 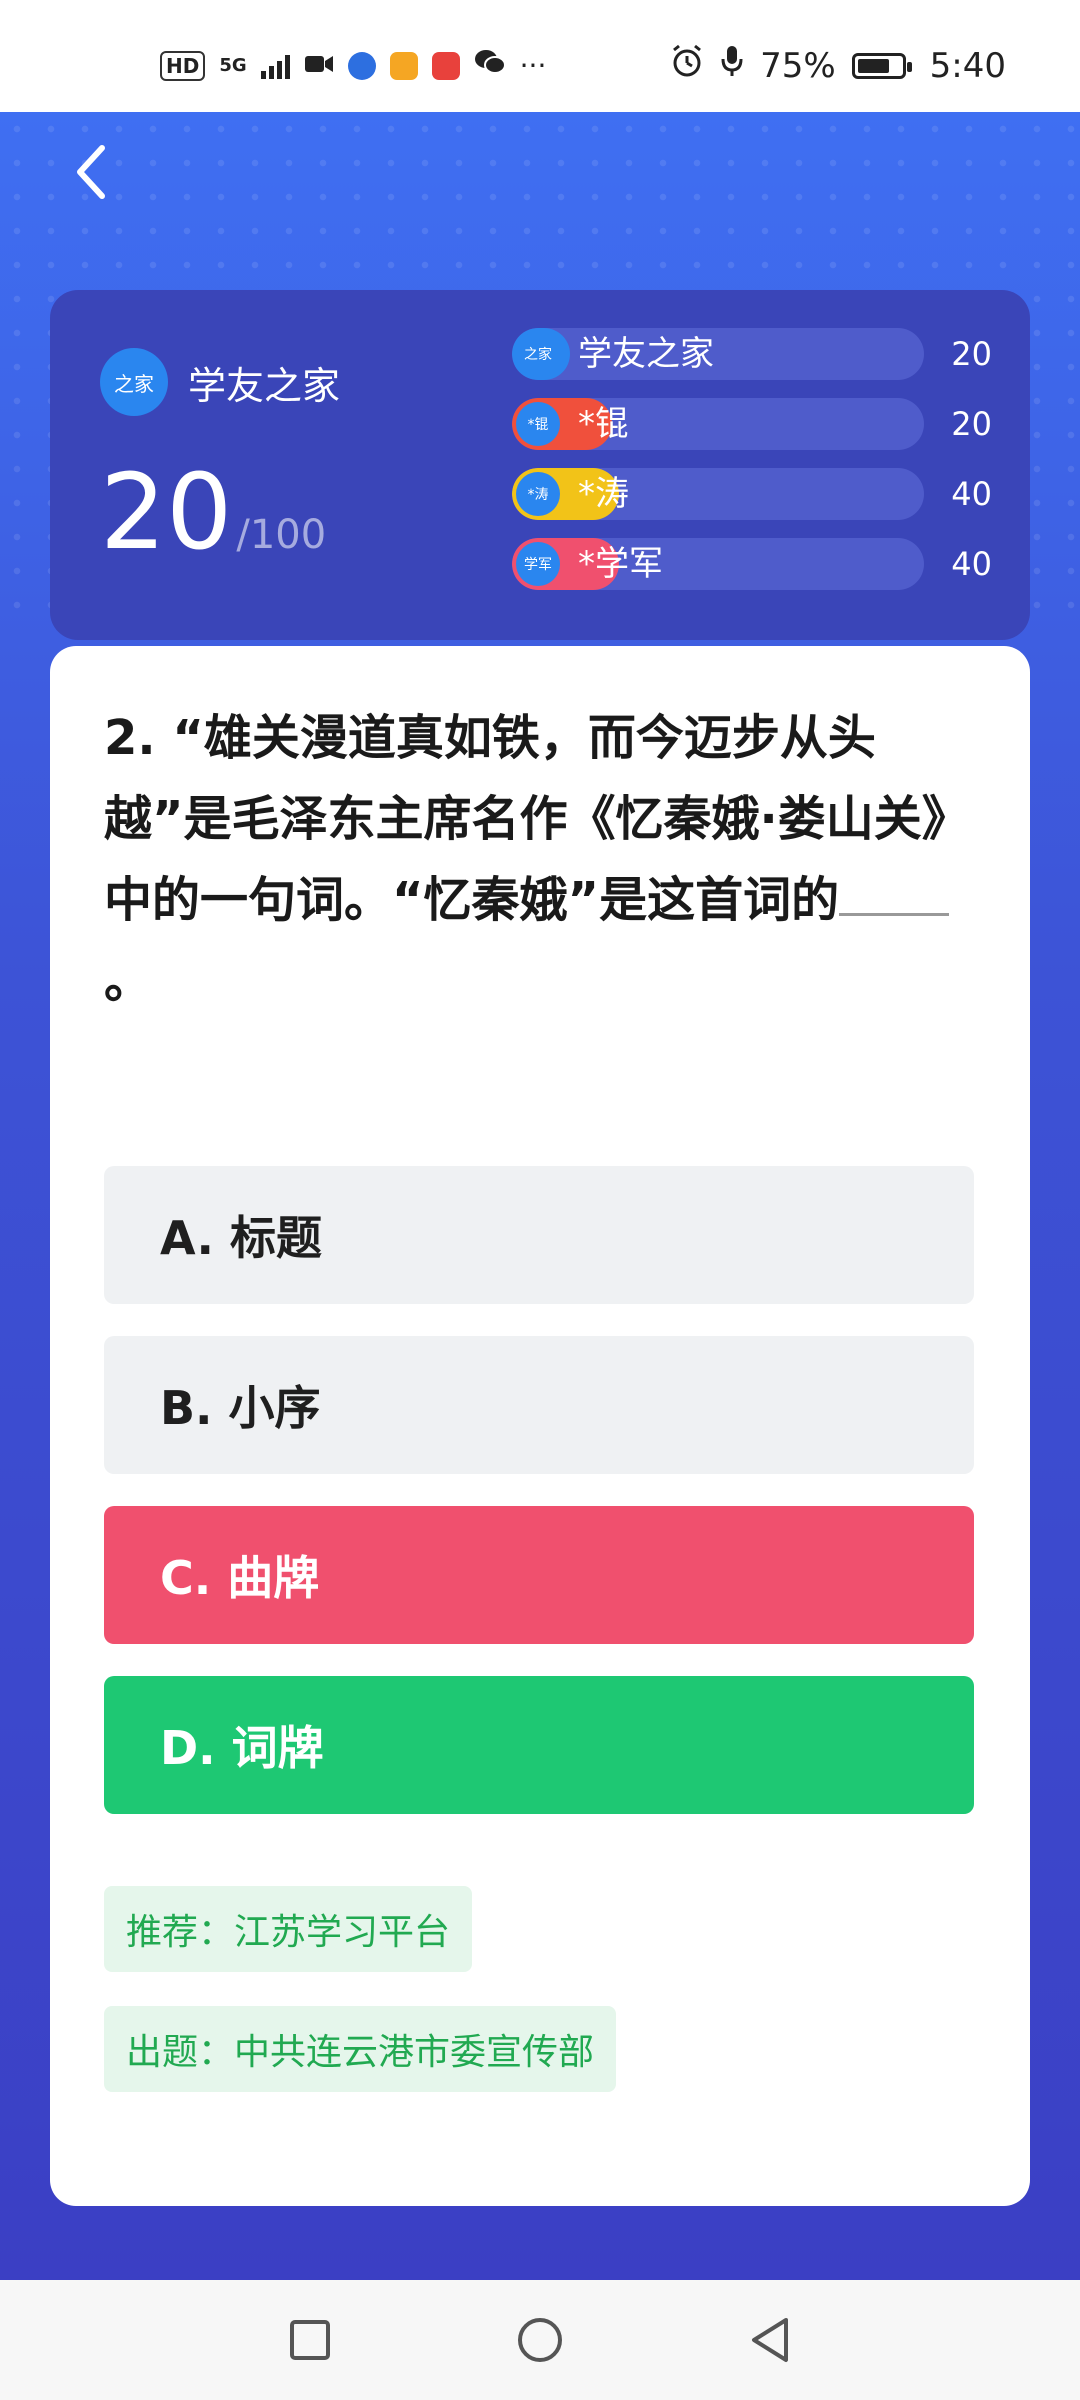 I want to click on more-notifications: ···, so click(x=533, y=65).